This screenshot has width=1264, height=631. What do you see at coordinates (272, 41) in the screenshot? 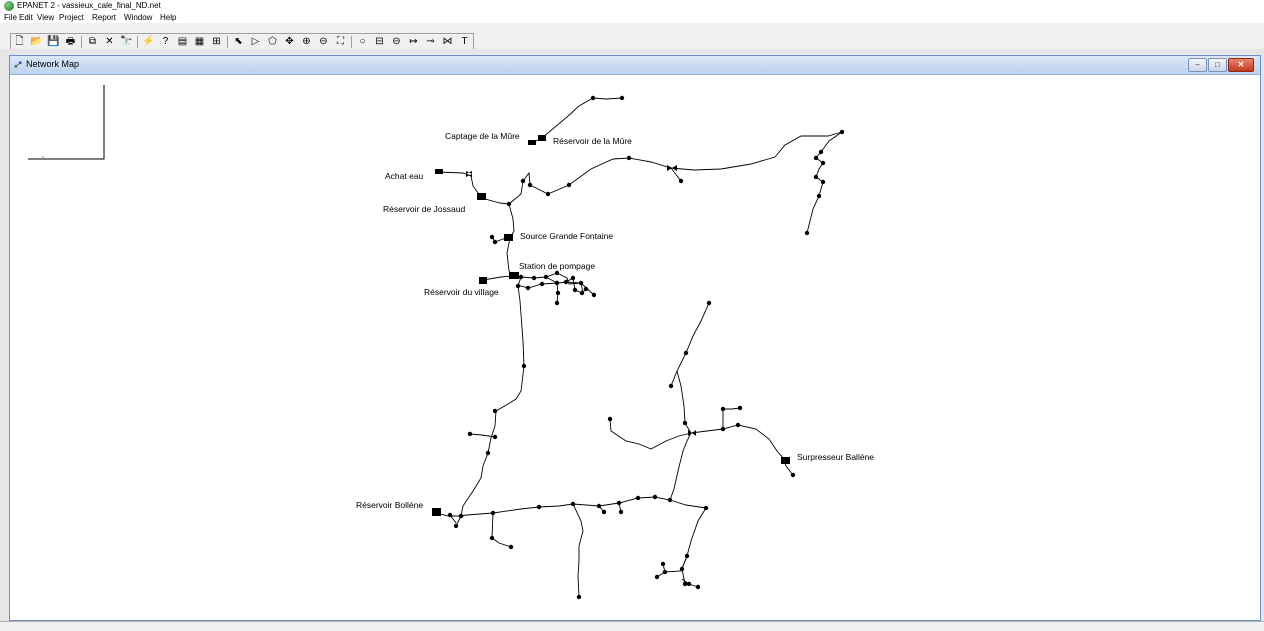
I see `select-region-icon: ⬠` at bounding box center [272, 41].